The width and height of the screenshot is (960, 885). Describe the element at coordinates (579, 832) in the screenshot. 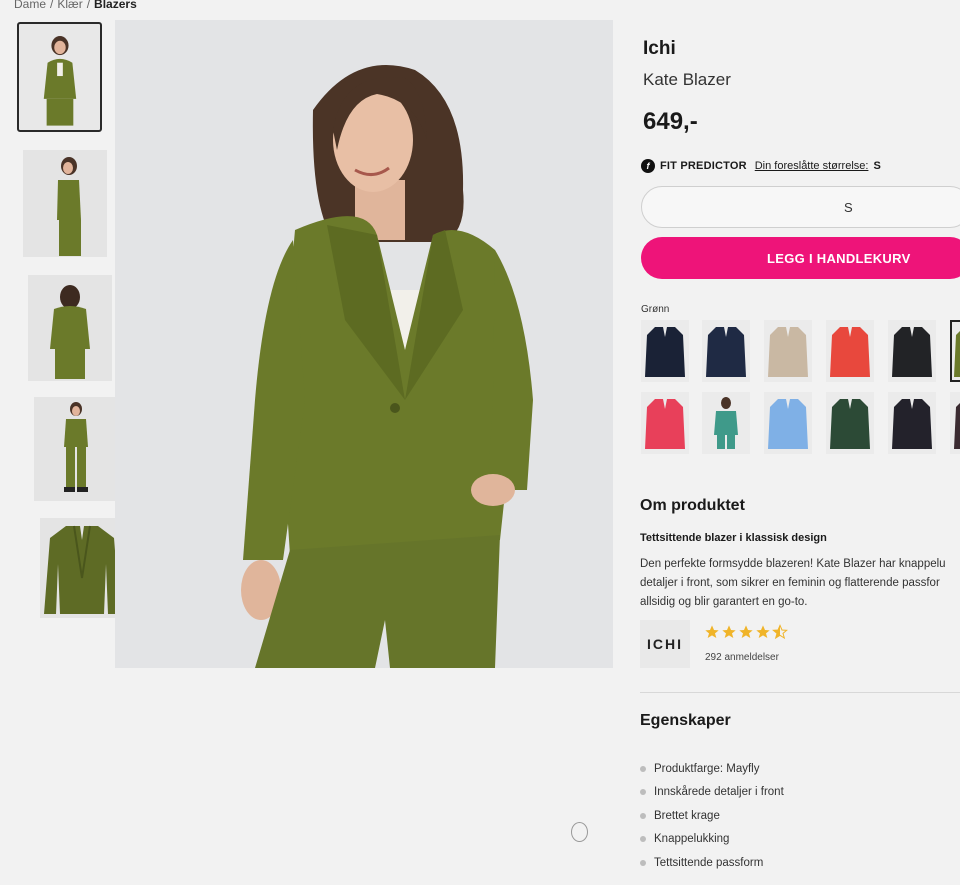

I see `mouse-cursor-icon` at that location.